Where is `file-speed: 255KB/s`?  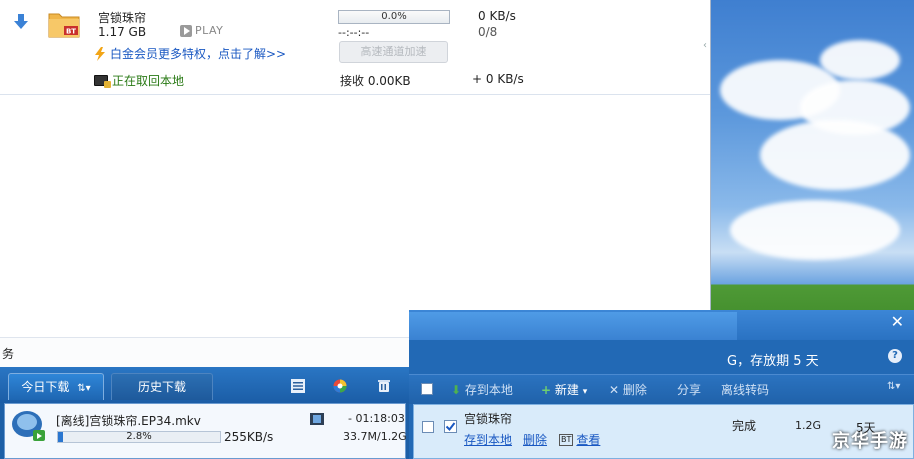 file-speed: 255KB/s is located at coordinates (249, 437).